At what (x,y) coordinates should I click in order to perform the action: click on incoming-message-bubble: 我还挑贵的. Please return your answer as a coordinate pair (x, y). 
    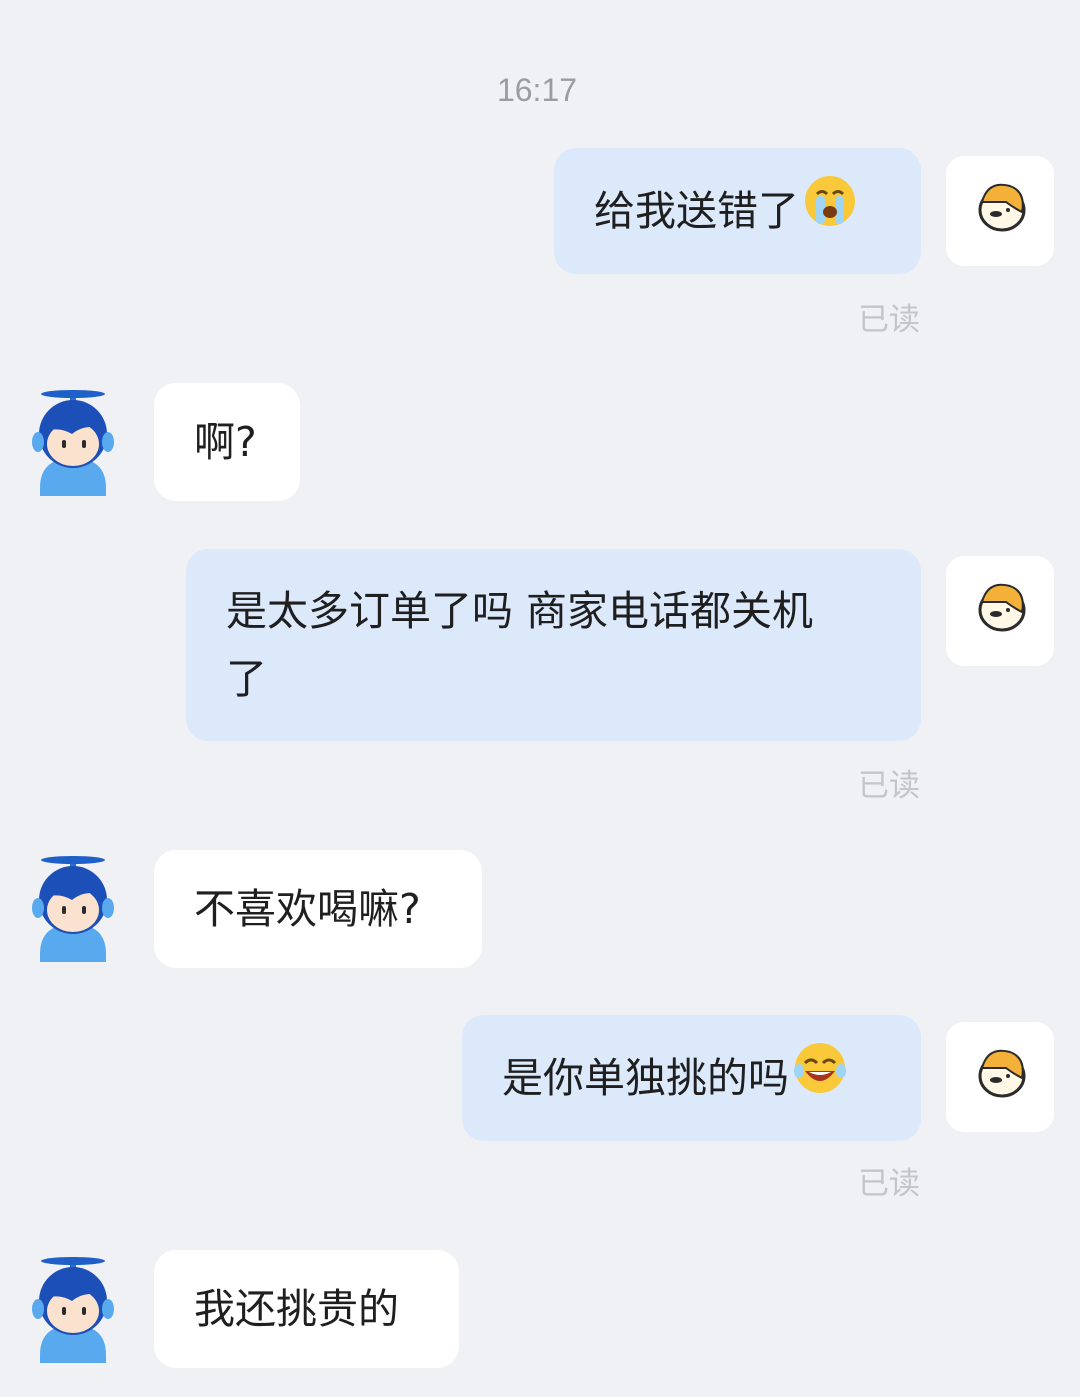
    Looking at the image, I should click on (306, 1309).